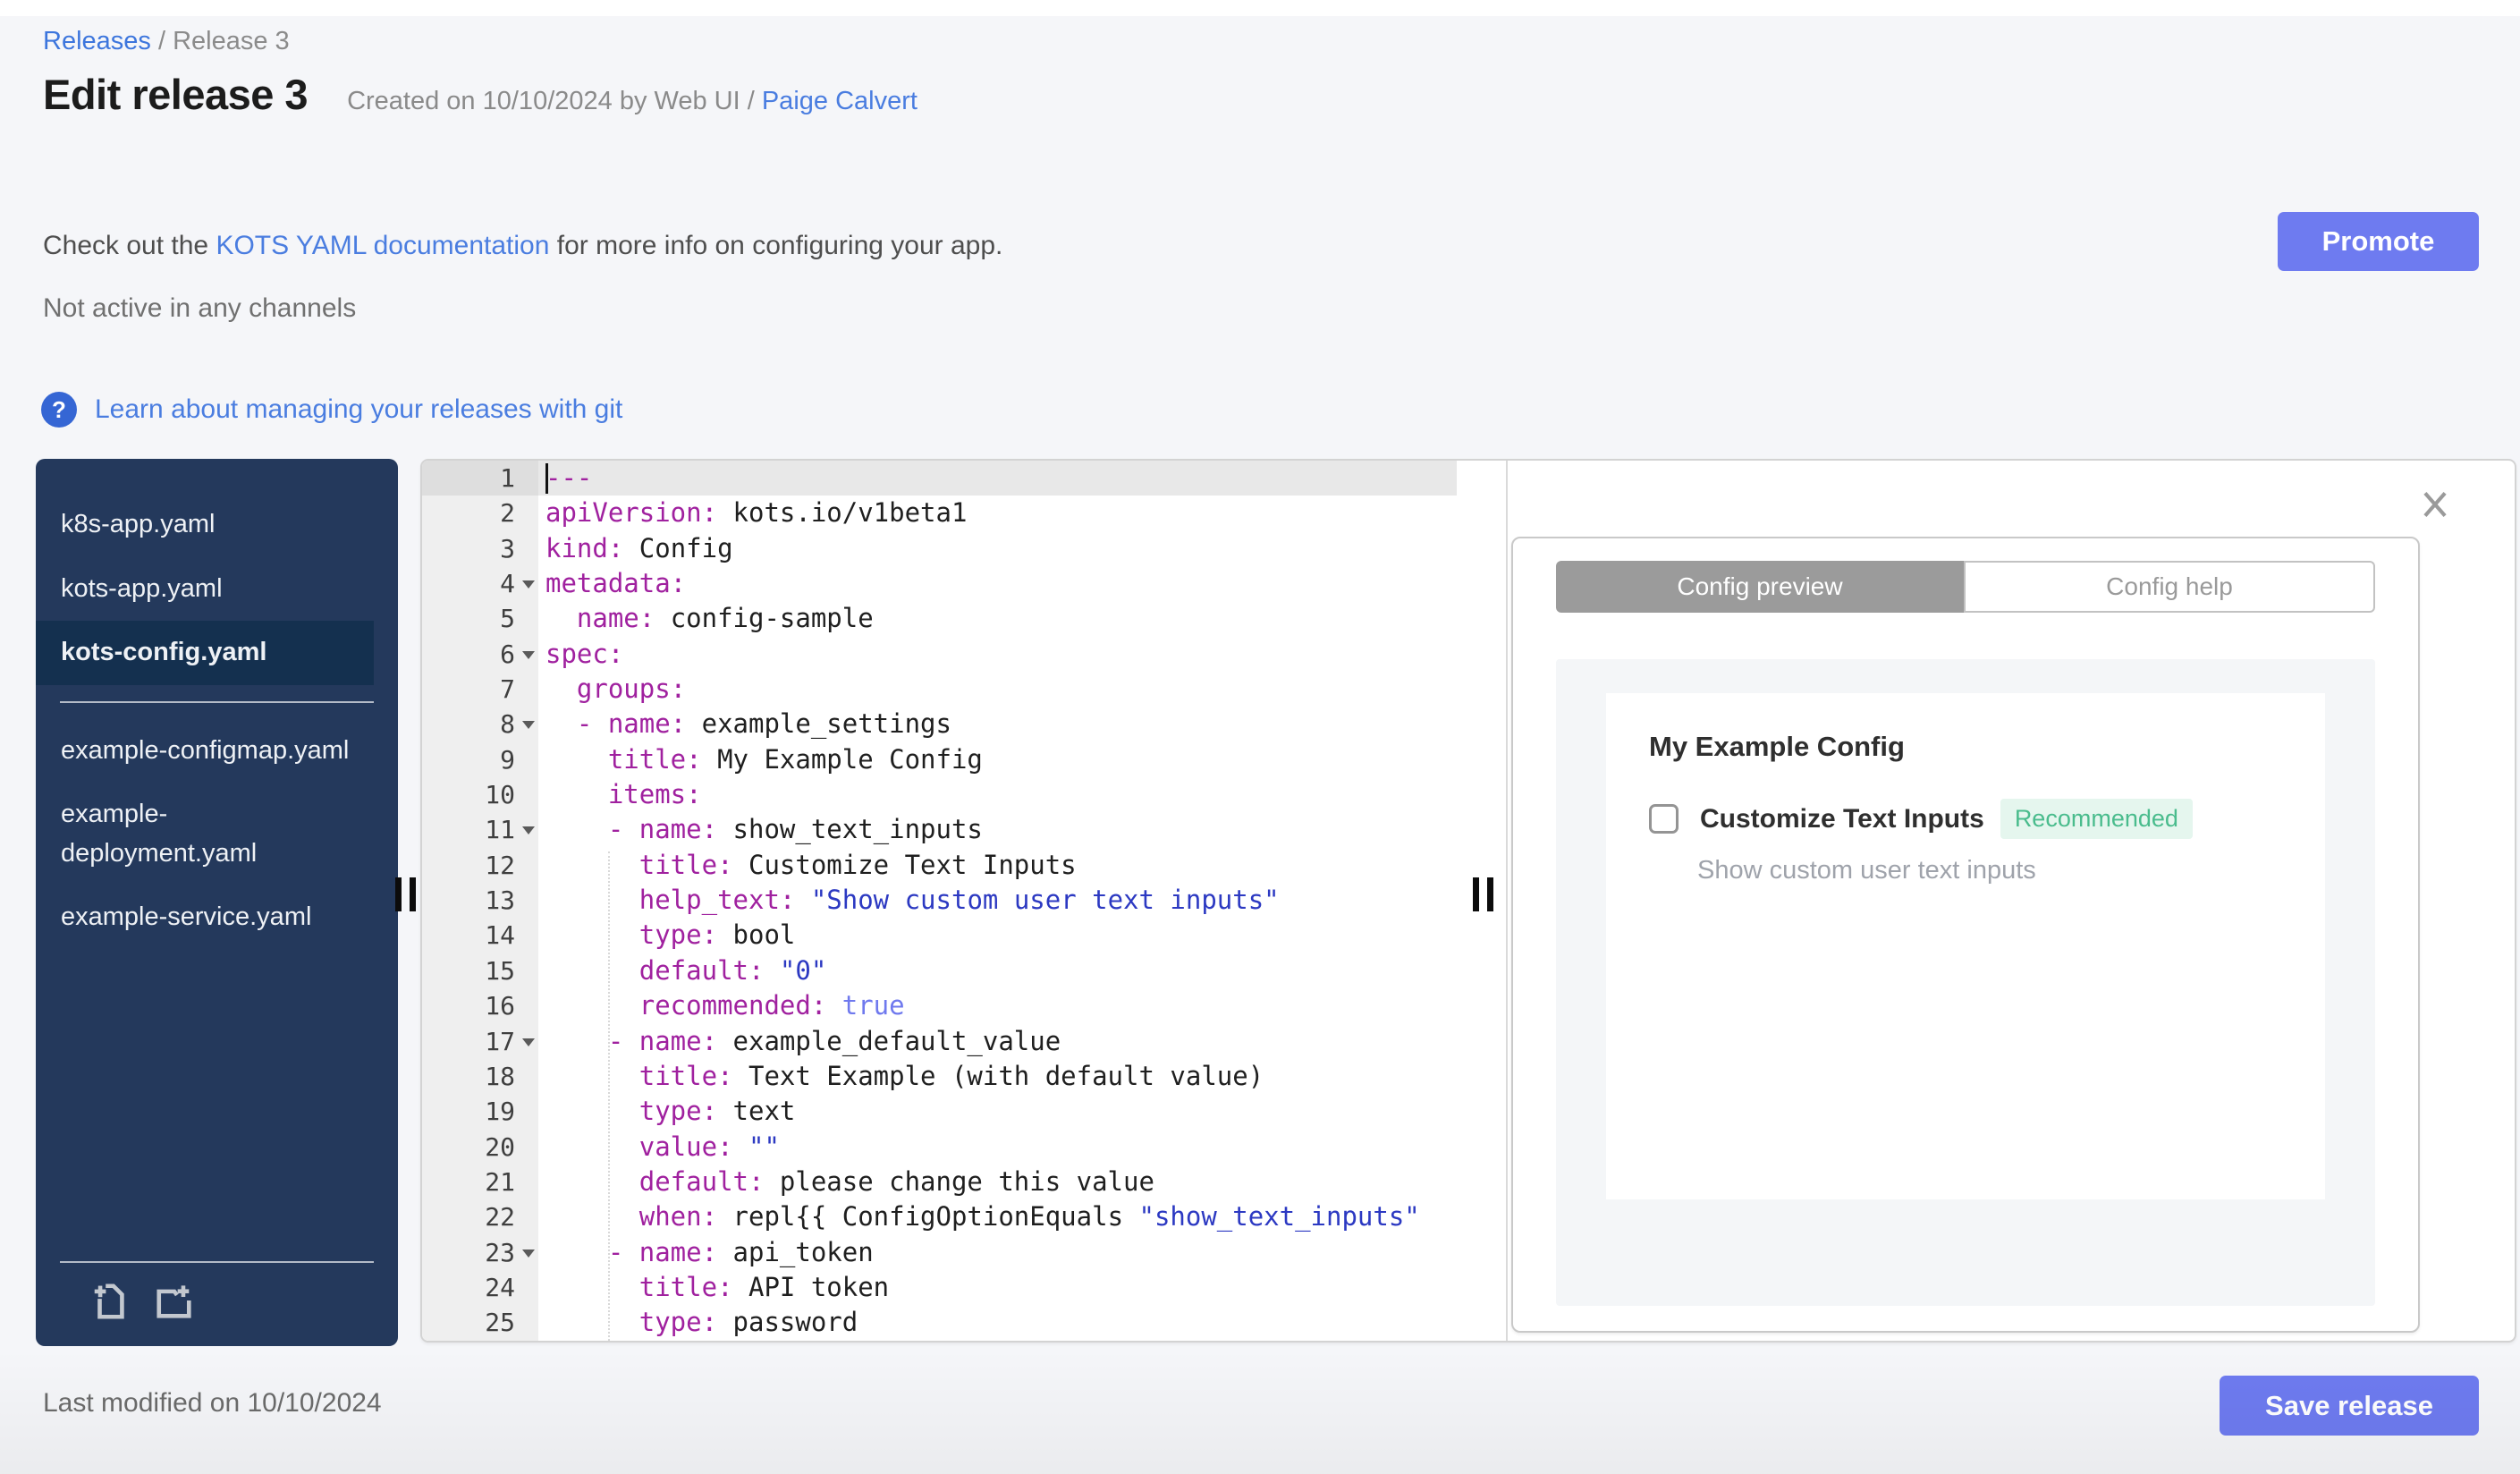 This screenshot has height=1474, width=2520. I want to click on text-cursor, so click(546, 478).